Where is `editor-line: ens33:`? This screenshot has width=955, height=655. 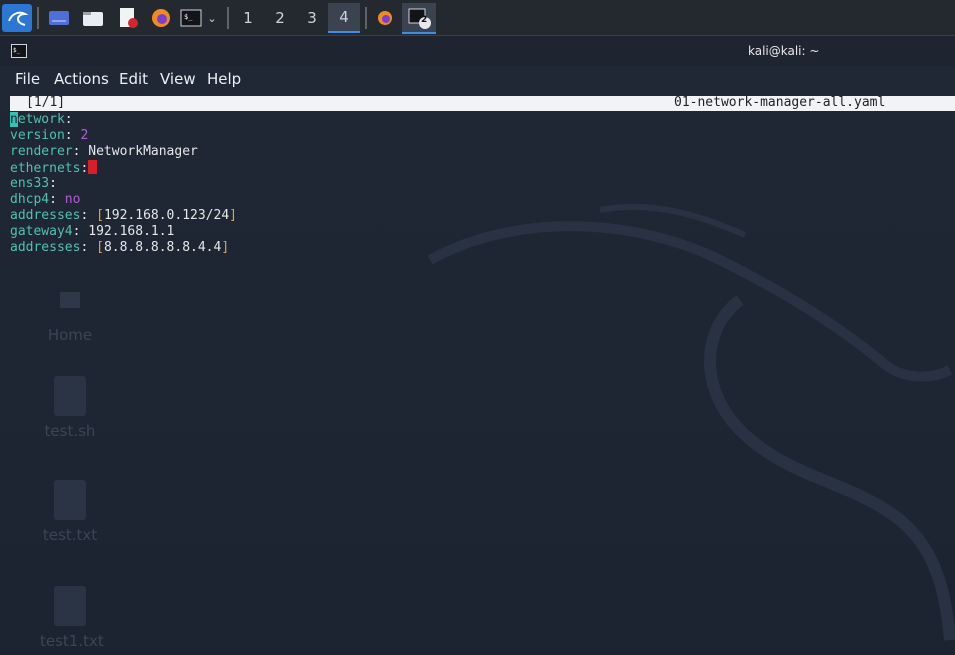
editor-line: ens33: is located at coordinates (123, 184).